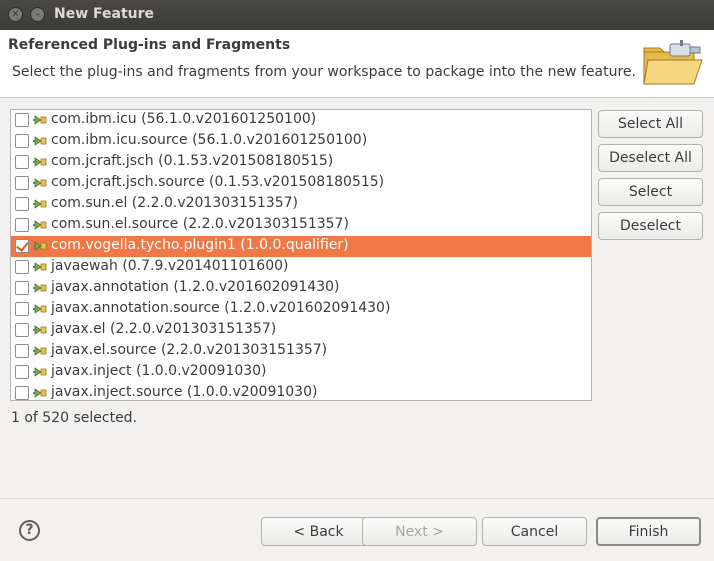  What do you see at coordinates (301, 372) in the screenshot?
I see `plugin-list-item: javax.inject (1.0.0.v20091030)` at bounding box center [301, 372].